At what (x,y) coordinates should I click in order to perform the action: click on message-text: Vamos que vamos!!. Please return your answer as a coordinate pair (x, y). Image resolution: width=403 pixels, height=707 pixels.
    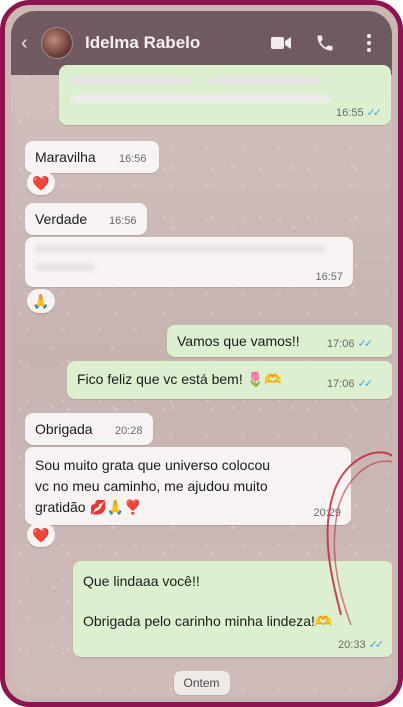
    Looking at the image, I should click on (238, 341).